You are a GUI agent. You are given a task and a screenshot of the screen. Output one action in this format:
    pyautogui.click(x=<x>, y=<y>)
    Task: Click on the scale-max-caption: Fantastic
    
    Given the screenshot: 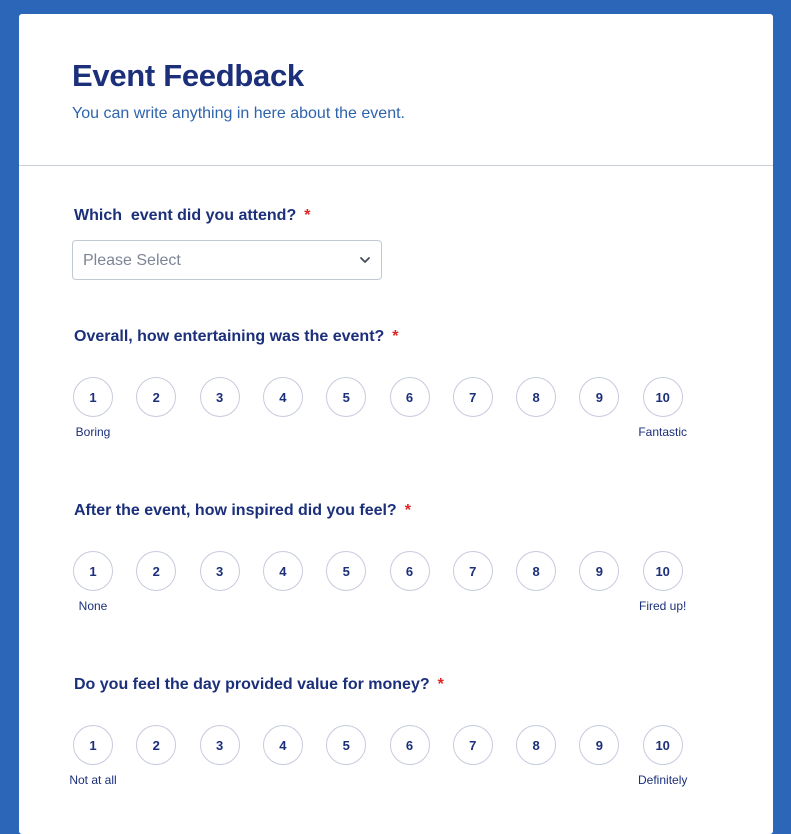 What is the action you would take?
    pyautogui.click(x=663, y=432)
    